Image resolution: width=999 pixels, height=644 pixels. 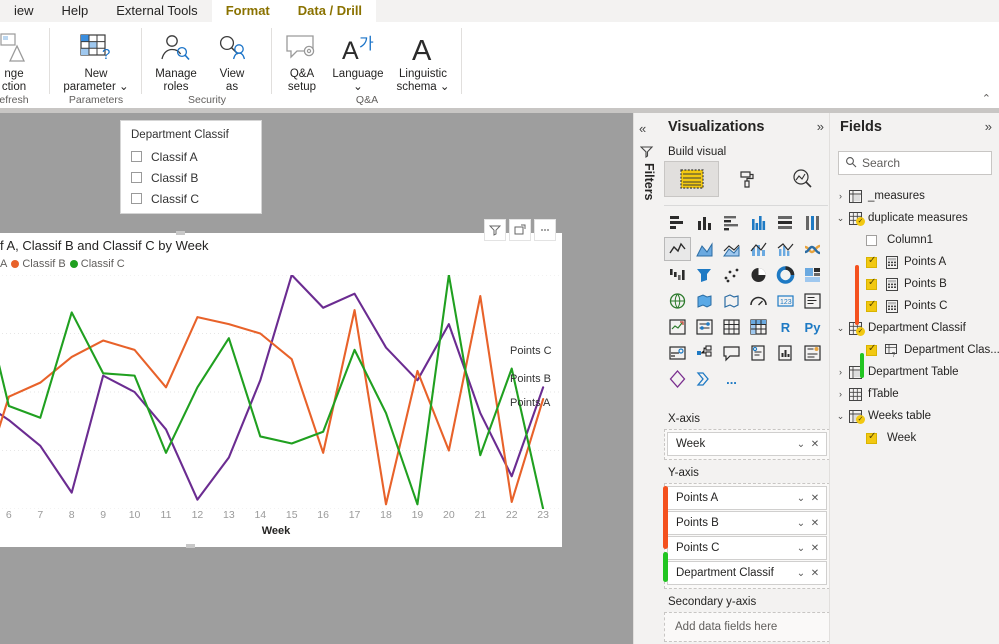 I want to click on field-tree-item: Week, so click(x=916, y=438).